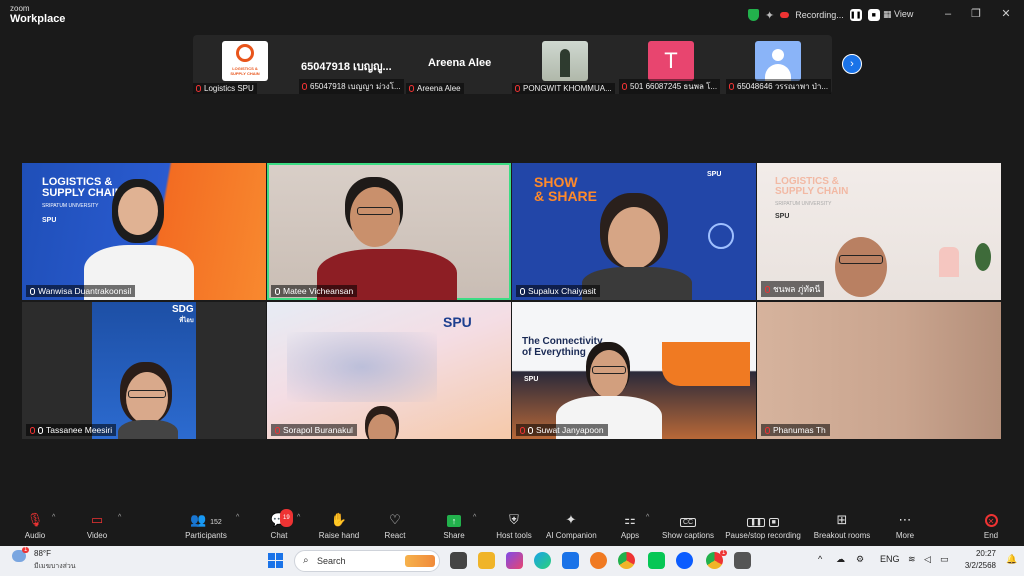 The width and height of the screenshot is (1024, 576). Describe the element at coordinates (35, 535) in the screenshot. I see `audio-label: Audio` at that location.